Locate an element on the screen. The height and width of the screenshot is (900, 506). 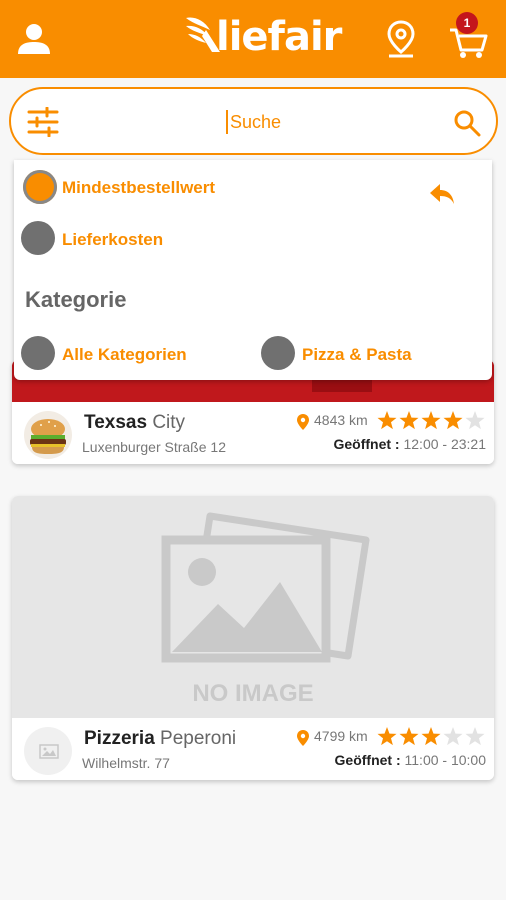
search-bar is located at coordinates (253, 121).